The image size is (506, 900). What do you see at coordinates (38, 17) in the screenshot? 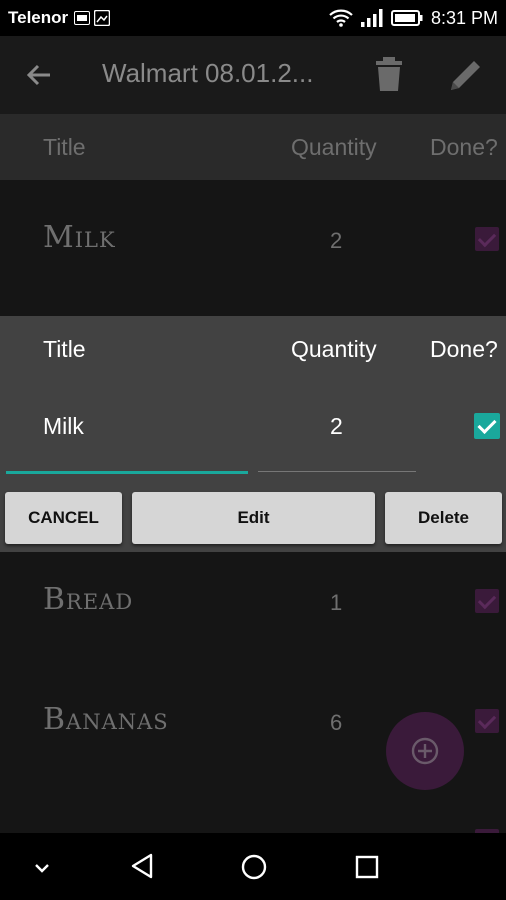
I see `carrier-name: Telenor` at bounding box center [38, 17].